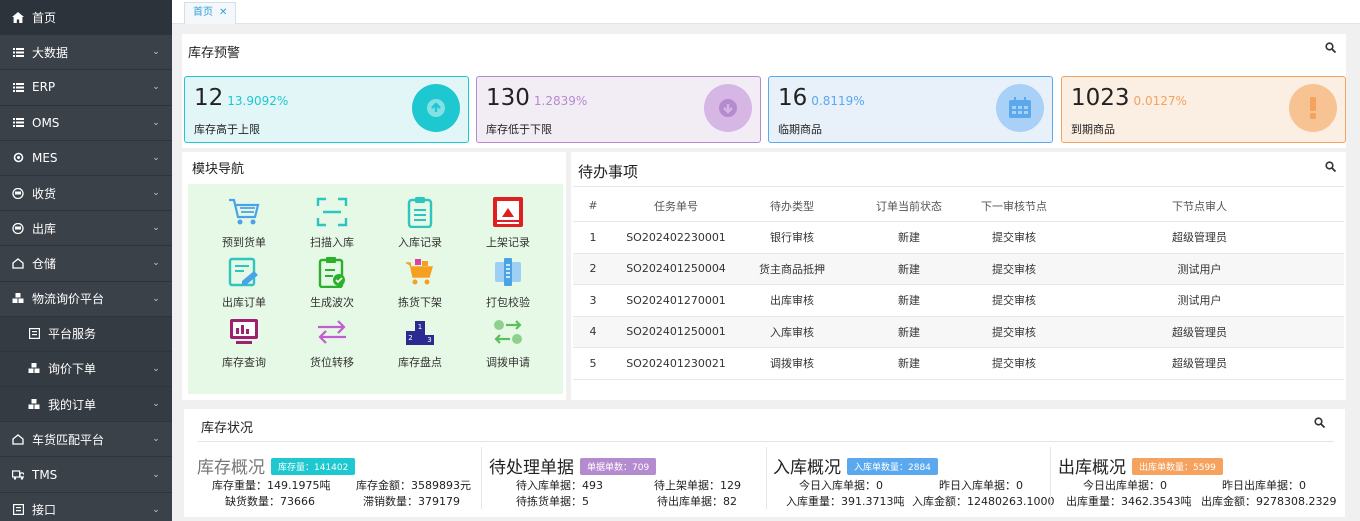 This screenshot has width=1360, height=521. I want to click on column-header: 订单当前状态, so click(909, 206).